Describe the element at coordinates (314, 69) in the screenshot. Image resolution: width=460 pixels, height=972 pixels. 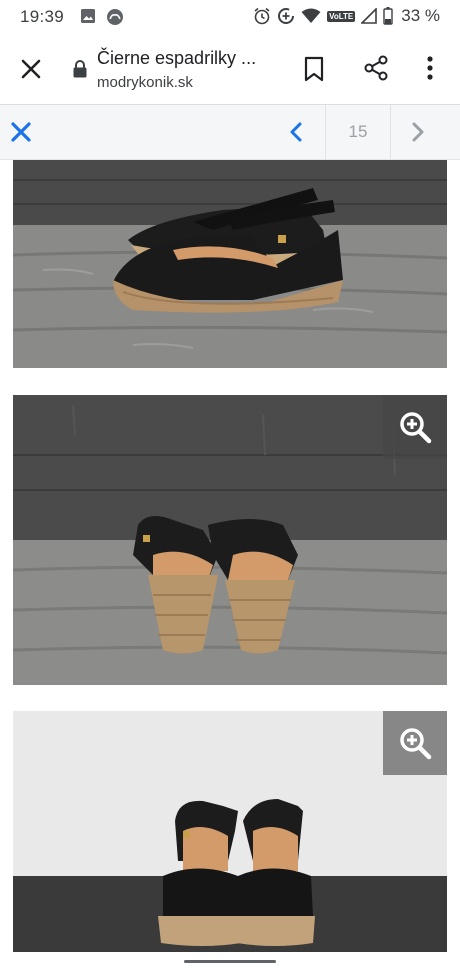
I see `bookmark-icon` at that location.